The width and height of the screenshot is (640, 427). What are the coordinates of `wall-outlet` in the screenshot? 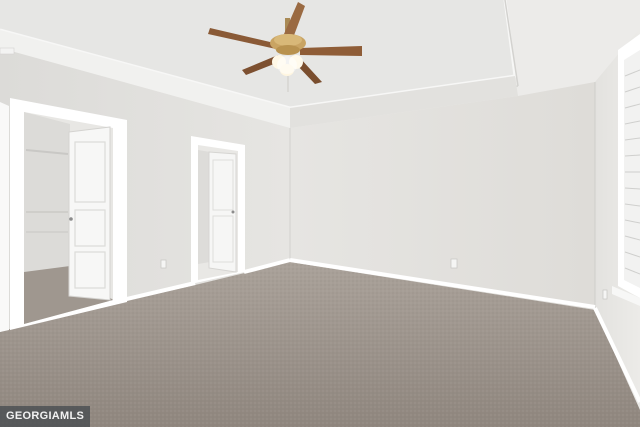 It's located at (163, 264).